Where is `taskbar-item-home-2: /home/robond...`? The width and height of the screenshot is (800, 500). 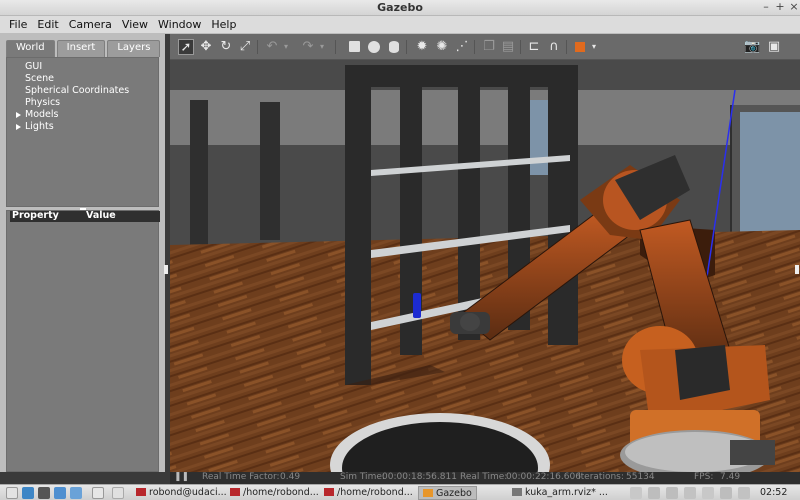 taskbar-item-home-2: /home/robond... is located at coordinates (368, 493).